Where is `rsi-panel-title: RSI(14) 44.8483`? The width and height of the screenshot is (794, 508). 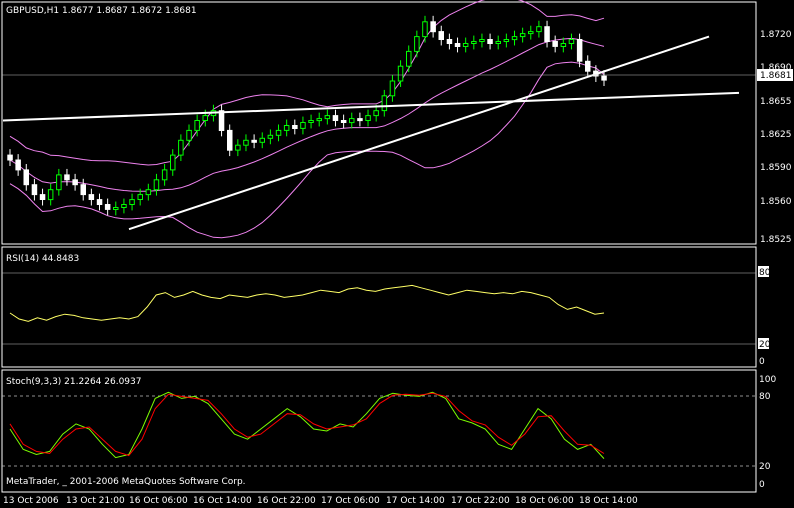
rsi-panel-title: RSI(14) 44.8483 is located at coordinates (42, 259).